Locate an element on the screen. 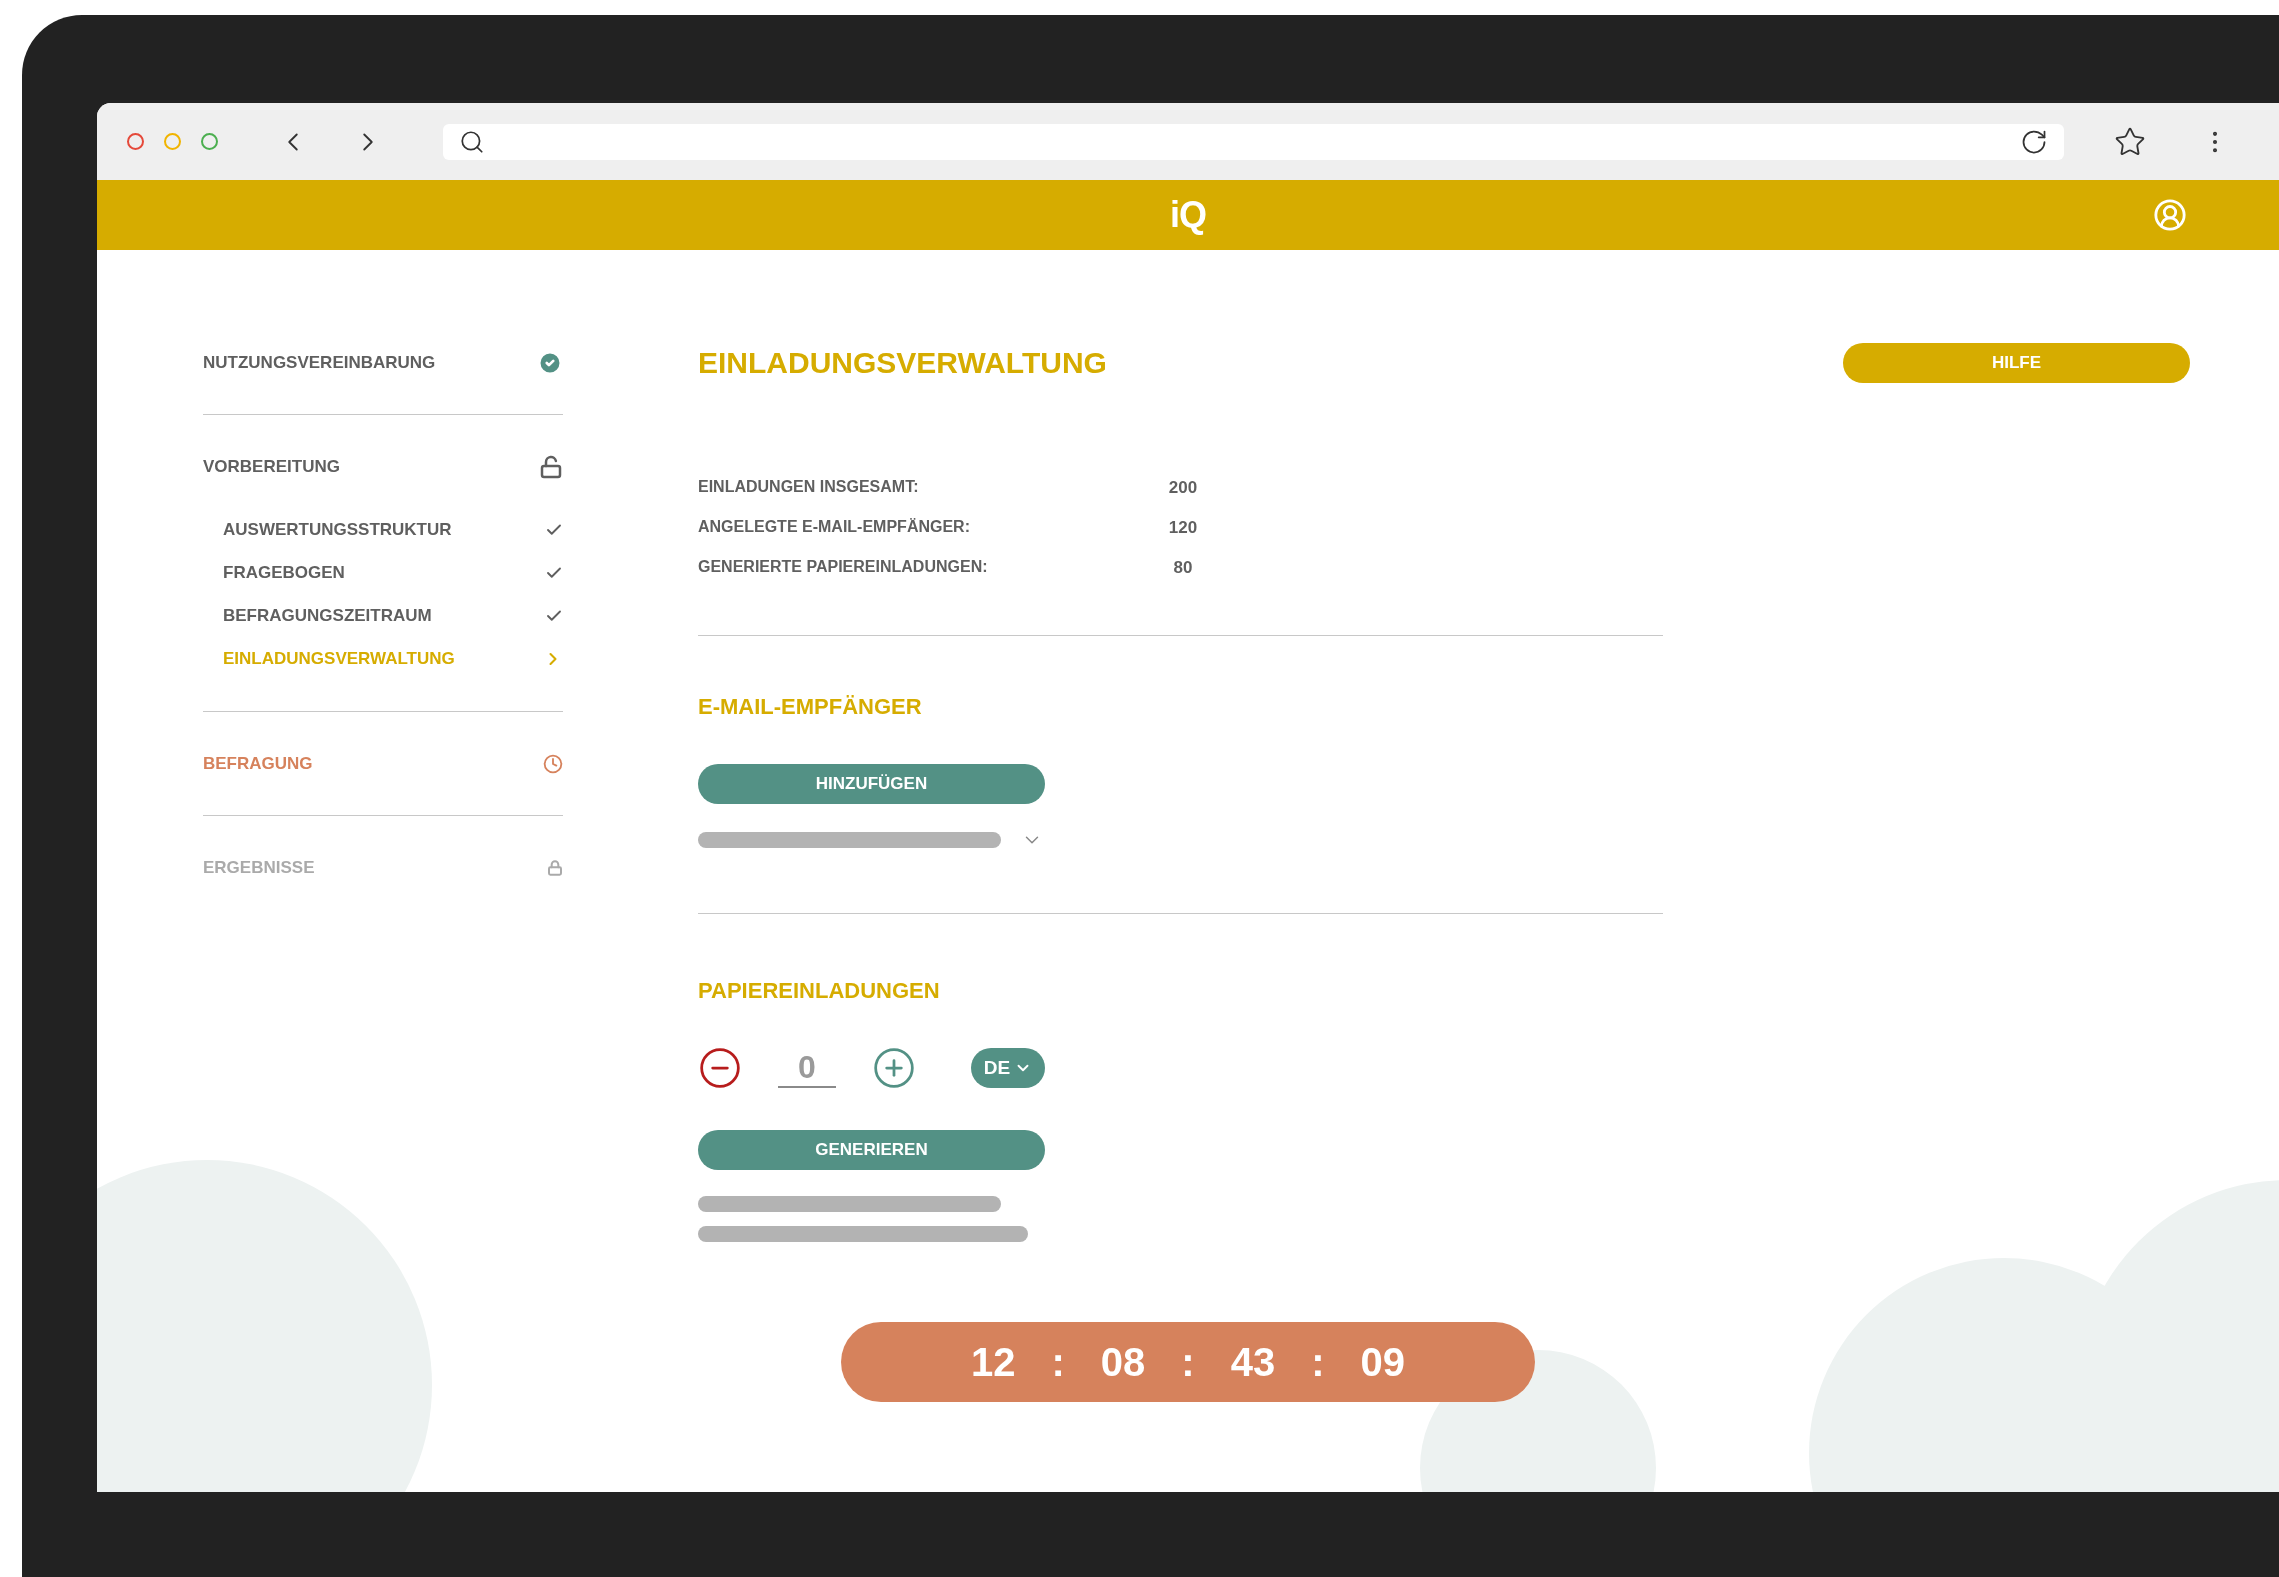  section-heading: E-MAIL-EMPFÄNGER is located at coordinates (810, 707).